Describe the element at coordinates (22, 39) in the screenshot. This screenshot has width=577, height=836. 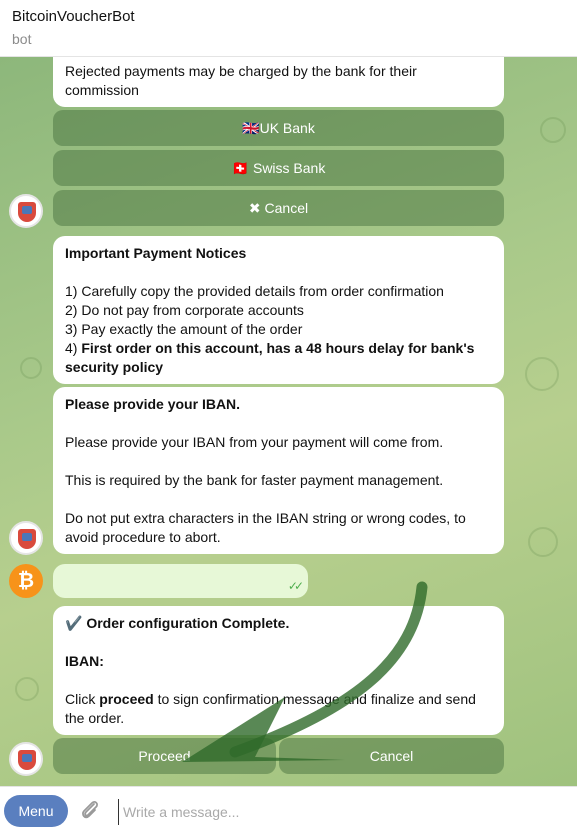
I see `chat-subtitle: bot` at that location.